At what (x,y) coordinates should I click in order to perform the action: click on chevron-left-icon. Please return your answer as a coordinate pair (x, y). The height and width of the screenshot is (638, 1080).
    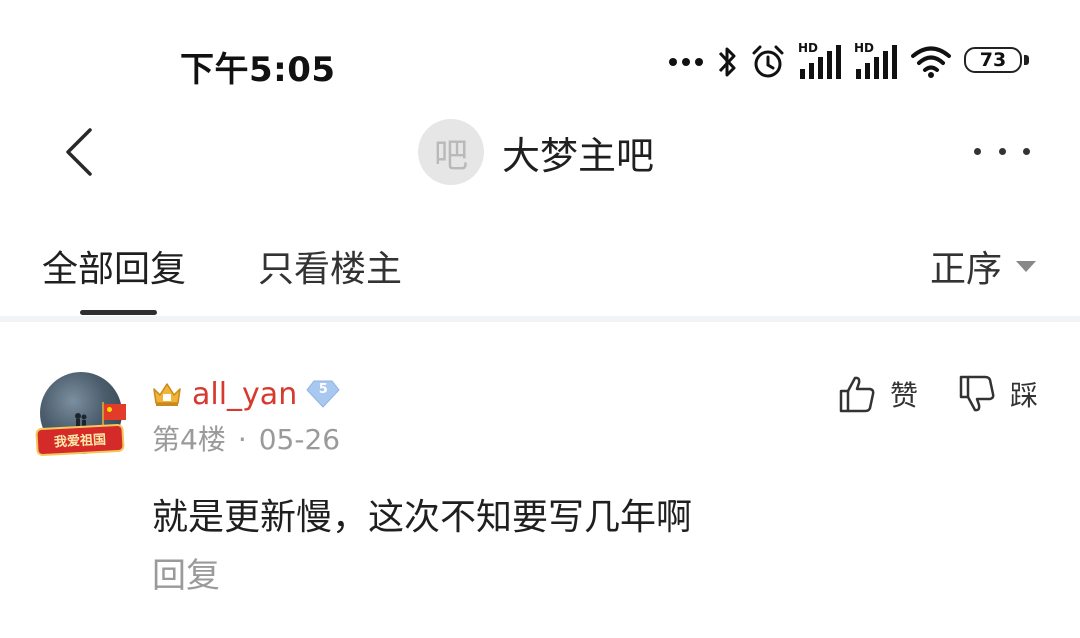
    Looking at the image, I should click on (79, 152).